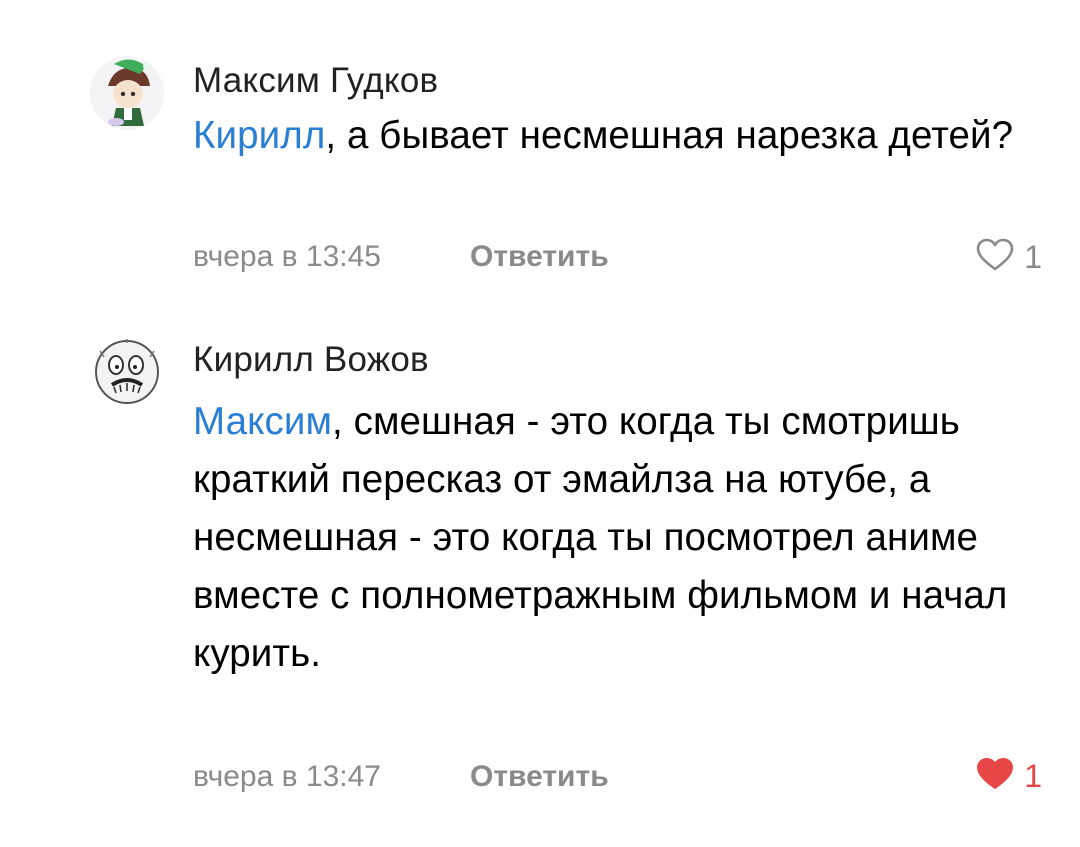 The width and height of the screenshot is (1080, 847). Describe the element at coordinates (287, 776) in the screenshot. I see `comment-time: вчера в 13:47` at that location.